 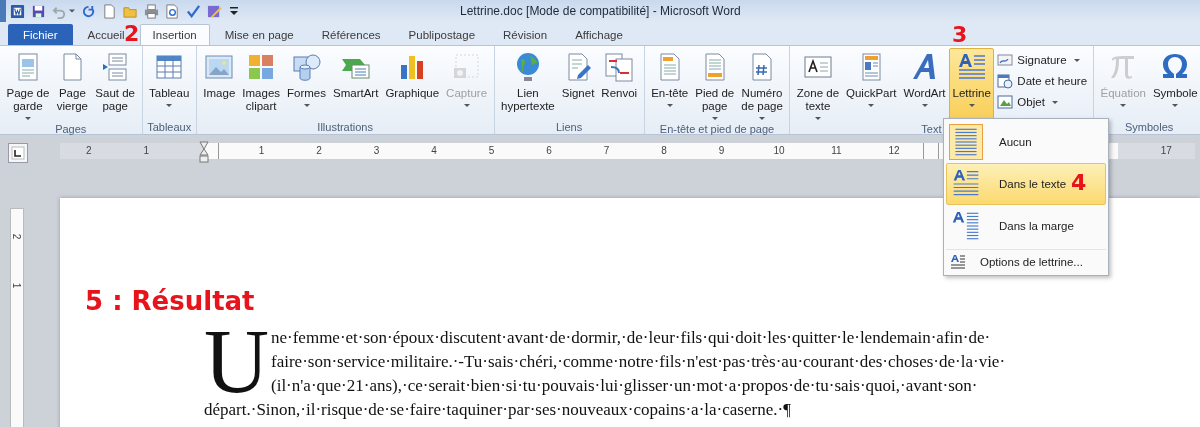 What do you see at coordinates (234, 11) in the screenshot?
I see `customize-toolbar-icon` at bounding box center [234, 11].